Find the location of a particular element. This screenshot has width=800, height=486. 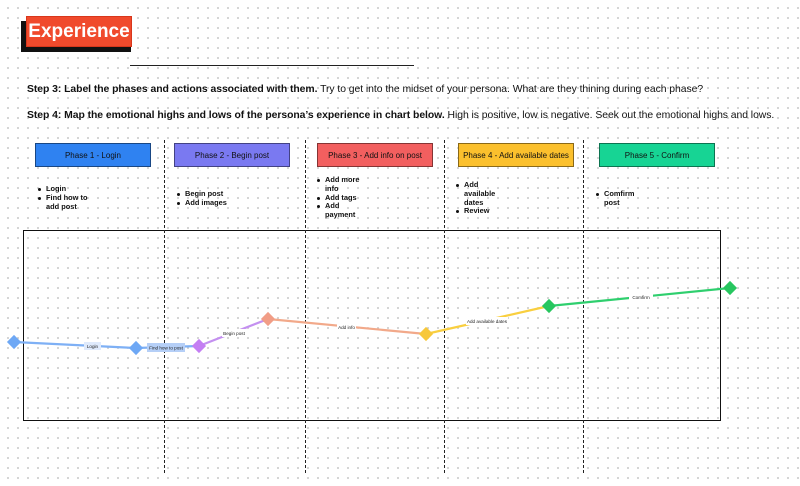

segment-login is located at coordinates (75, 345).